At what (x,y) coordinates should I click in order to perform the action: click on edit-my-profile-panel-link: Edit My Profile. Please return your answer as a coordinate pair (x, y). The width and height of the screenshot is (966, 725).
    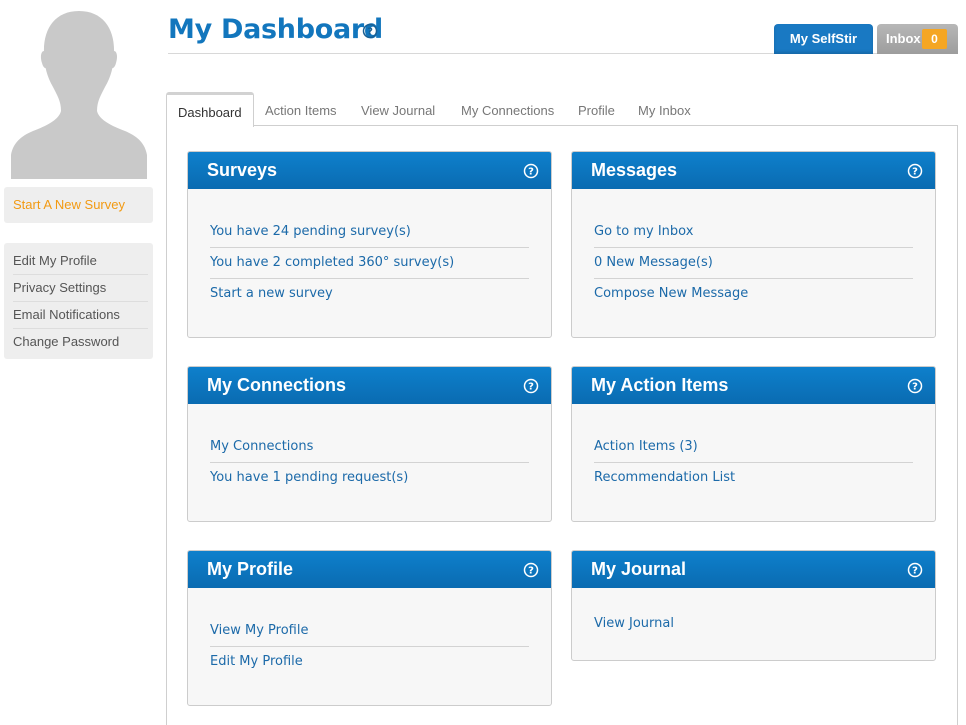
    Looking at the image, I should click on (369, 662).